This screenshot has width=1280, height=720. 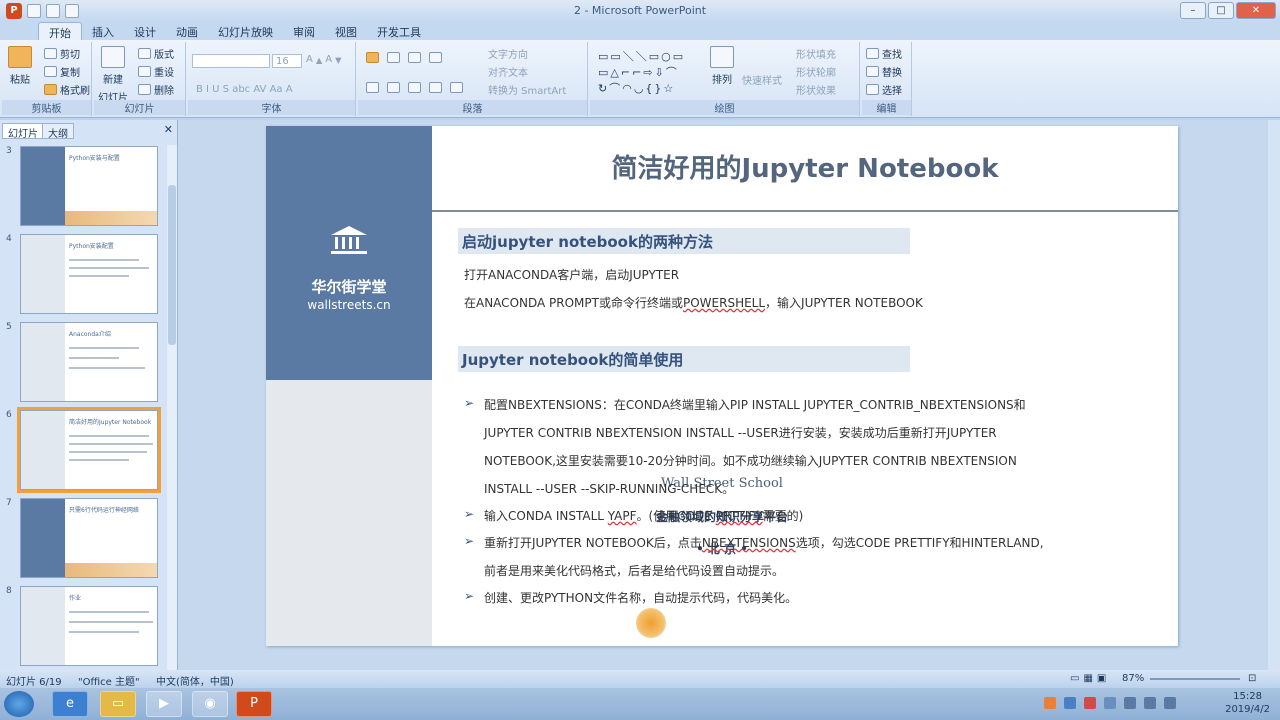 What do you see at coordinates (91, 246) in the screenshot?
I see `thumb-title: Python安装配置` at bounding box center [91, 246].